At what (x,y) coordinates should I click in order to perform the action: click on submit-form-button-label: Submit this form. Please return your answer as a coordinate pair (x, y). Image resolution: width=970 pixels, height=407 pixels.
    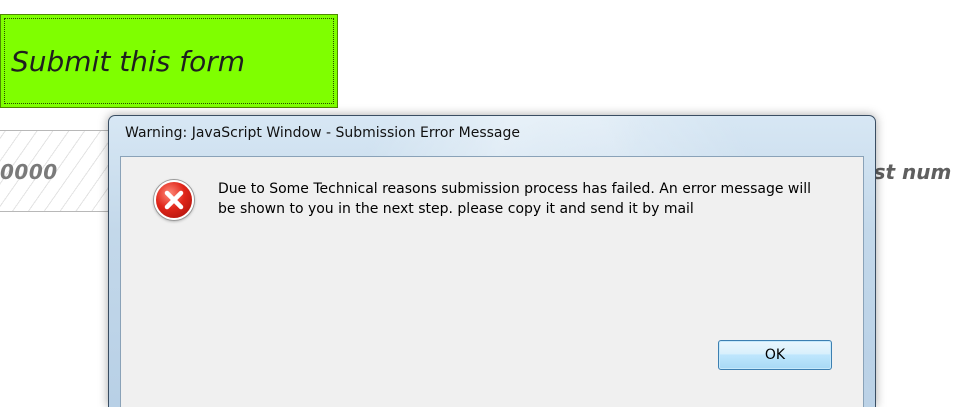
    Looking at the image, I should click on (128, 61).